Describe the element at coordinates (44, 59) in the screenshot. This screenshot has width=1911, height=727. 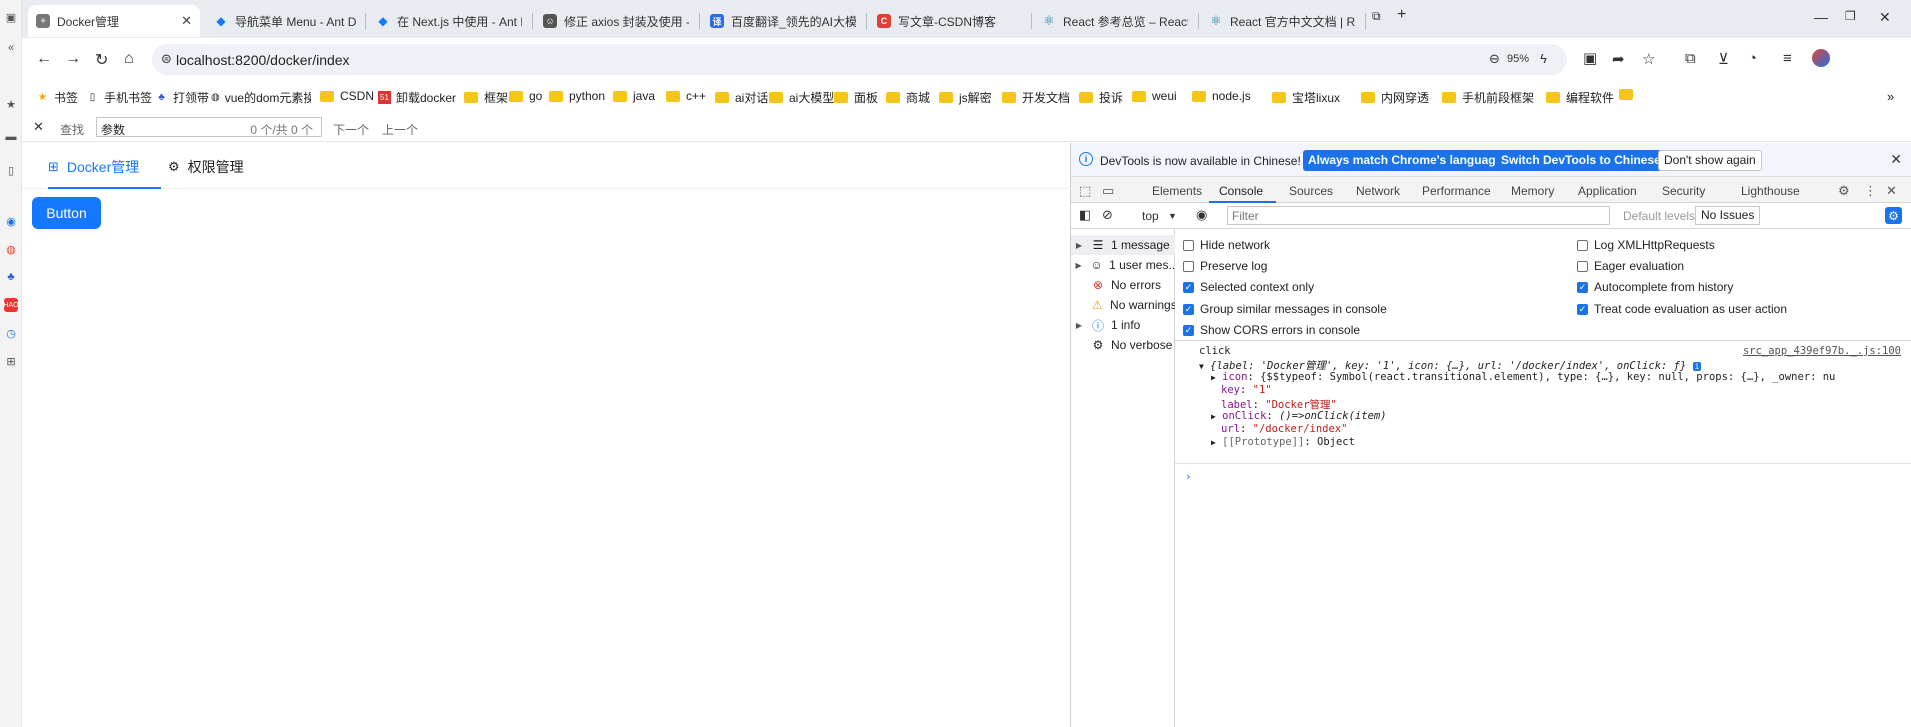
I see `back-icon: ←` at that location.